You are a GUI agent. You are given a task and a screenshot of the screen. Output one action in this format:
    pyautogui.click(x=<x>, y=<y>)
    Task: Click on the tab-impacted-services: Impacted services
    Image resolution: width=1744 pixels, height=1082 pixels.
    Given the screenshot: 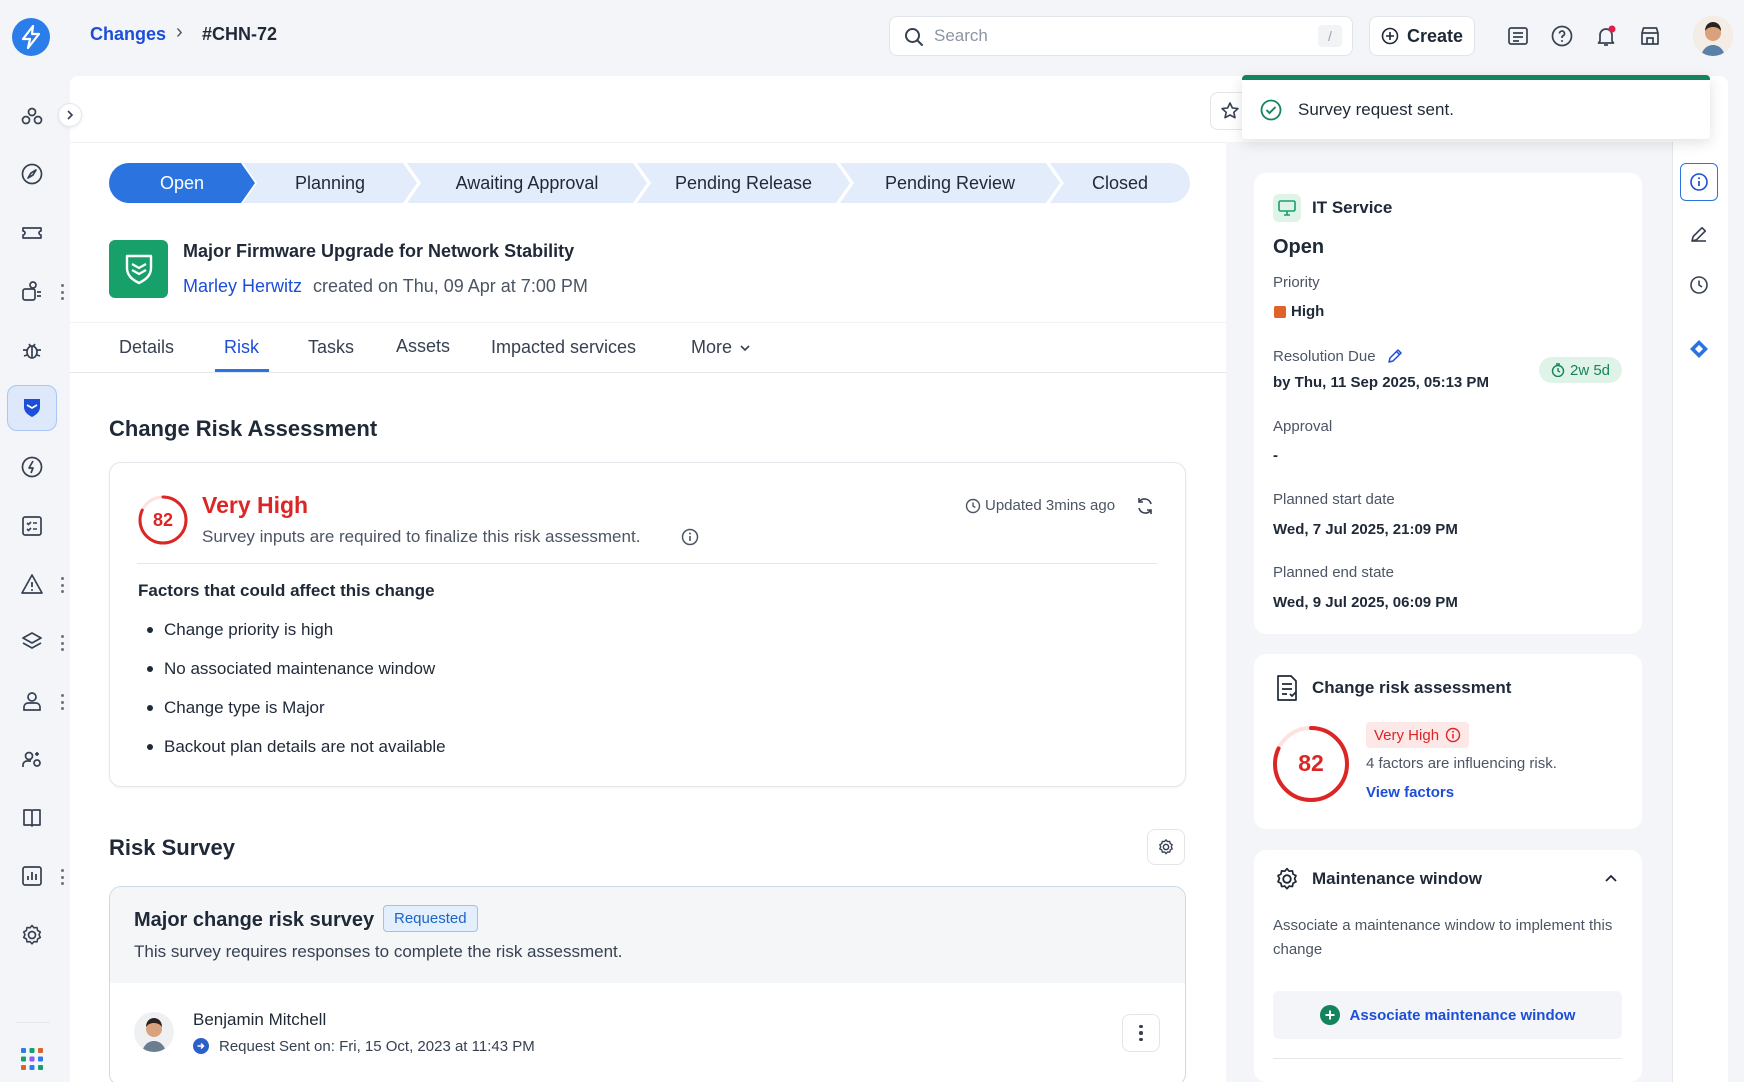 What is the action you would take?
    pyautogui.click(x=563, y=347)
    